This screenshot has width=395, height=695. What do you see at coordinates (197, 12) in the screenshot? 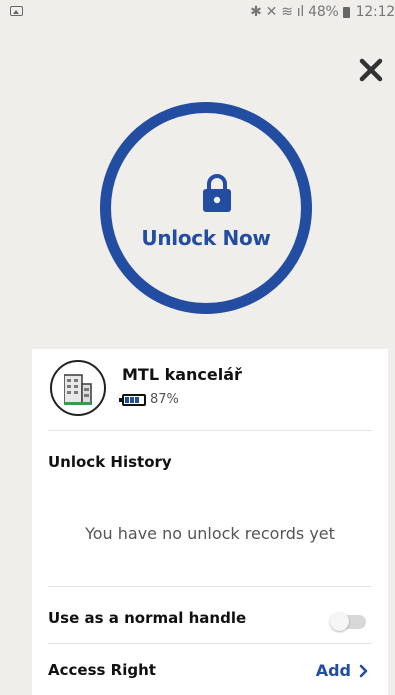
I see `status-bar: ✱ ✕ ≋ ıl 48% 12:12` at bounding box center [197, 12].